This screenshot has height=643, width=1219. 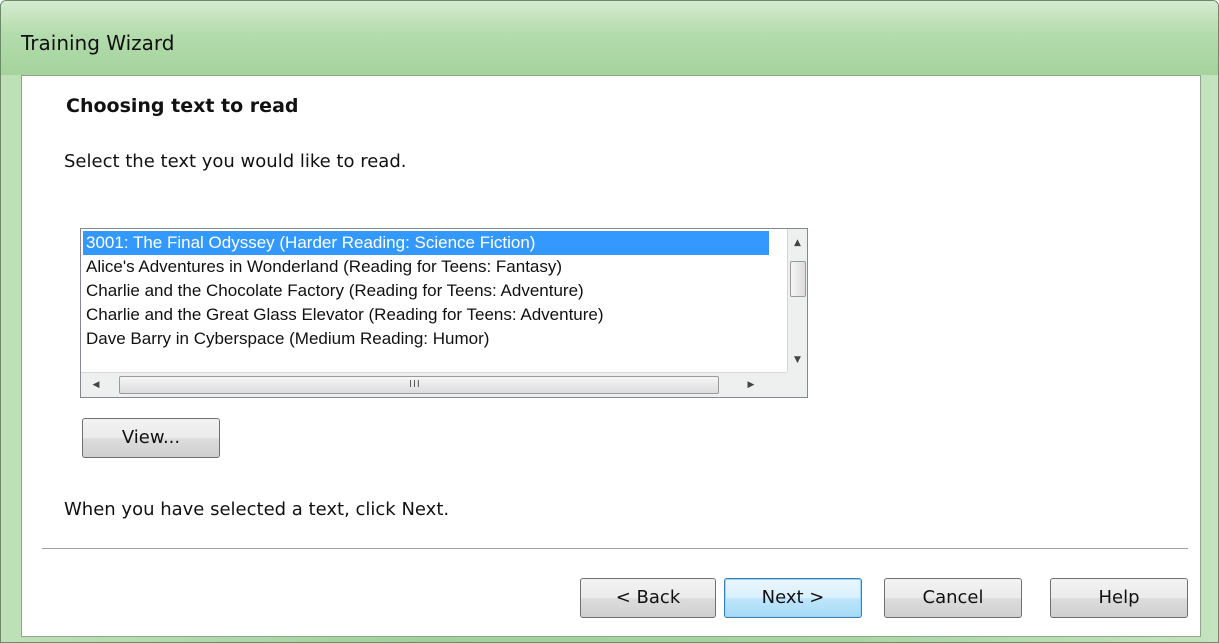 What do you see at coordinates (797, 300) in the screenshot?
I see `vertical-scrollbar: ▲ ▼` at bounding box center [797, 300].